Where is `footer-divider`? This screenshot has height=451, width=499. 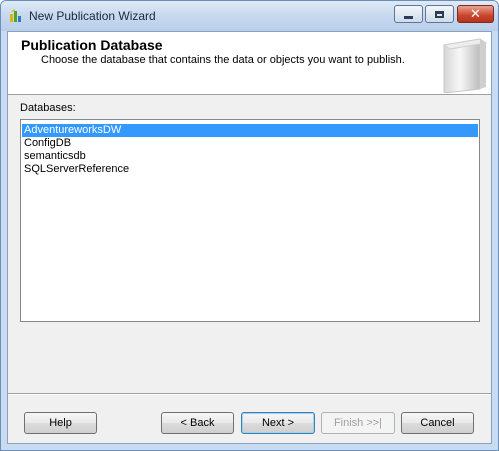 footer-divider is located at coordinates (249, 394).